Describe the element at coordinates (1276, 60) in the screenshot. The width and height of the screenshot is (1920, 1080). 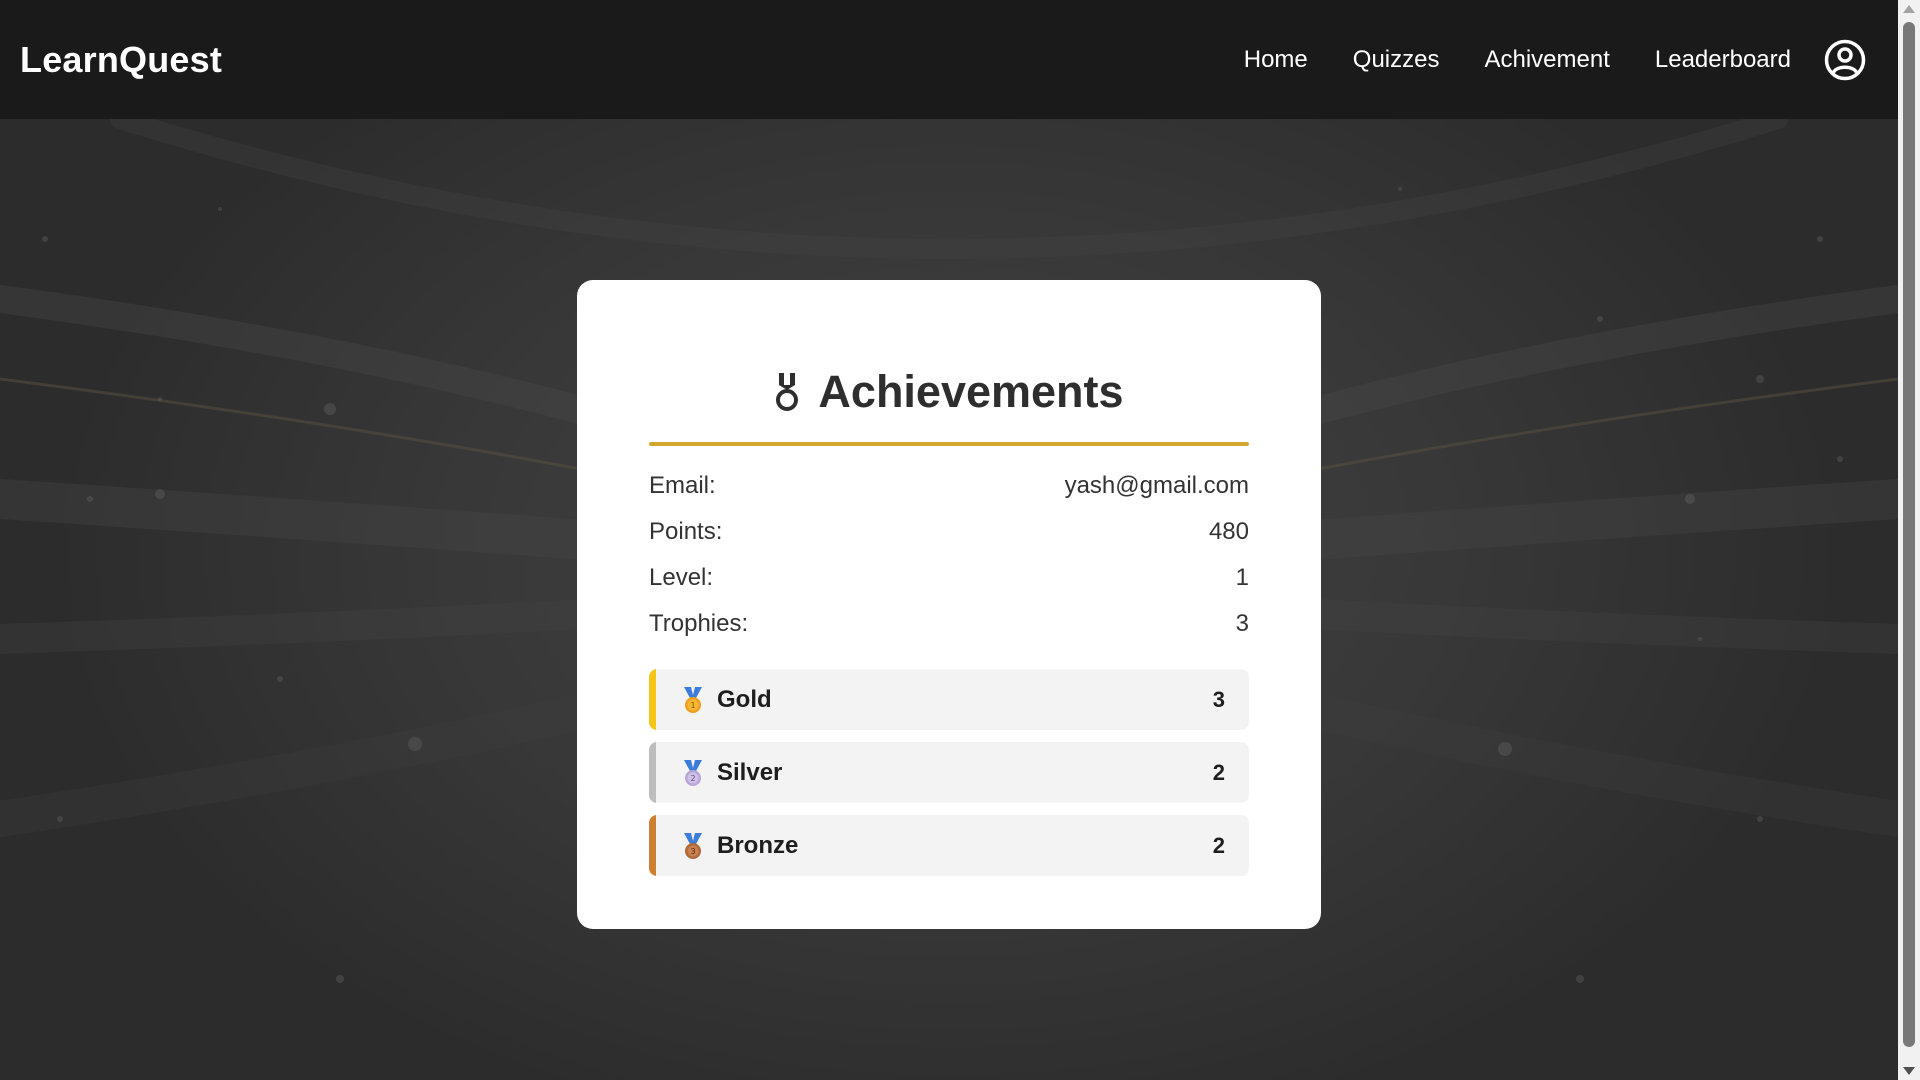
I see `nav-link-home: Home` at that location.